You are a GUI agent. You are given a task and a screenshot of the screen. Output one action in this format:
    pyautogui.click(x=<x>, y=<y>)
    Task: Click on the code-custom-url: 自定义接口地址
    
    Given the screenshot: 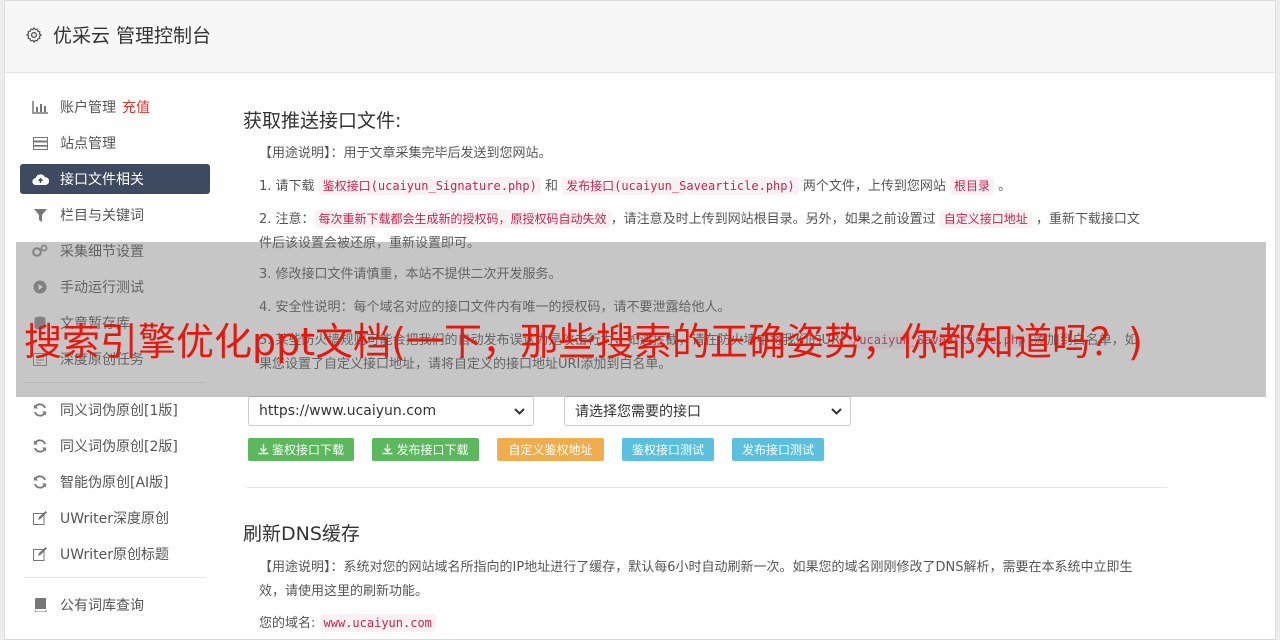 What is the action you would take?
    pyautogui.click(x=985, y=219)
    